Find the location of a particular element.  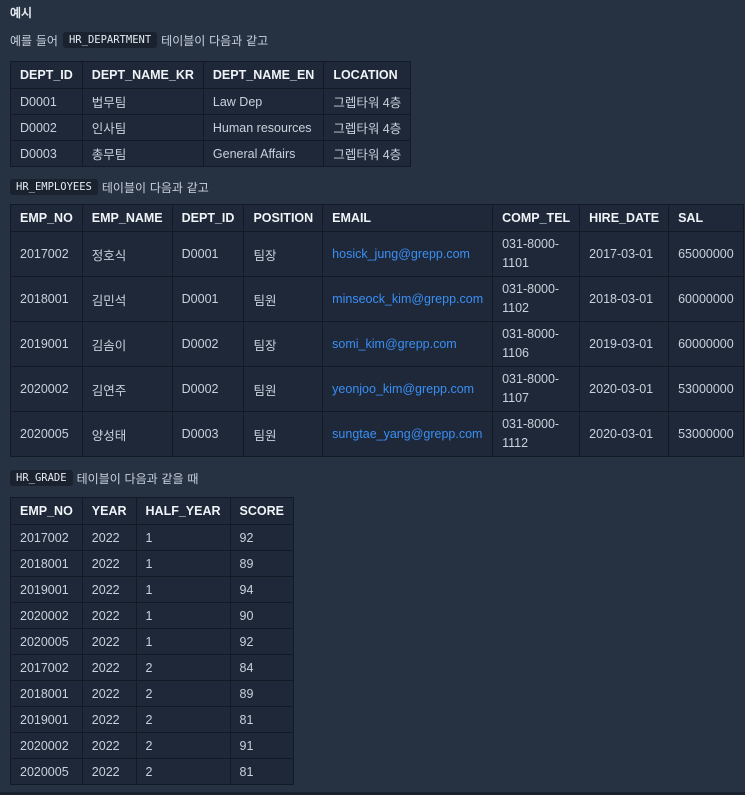

grade-cell: 94 is located at coordinates (262, 589).